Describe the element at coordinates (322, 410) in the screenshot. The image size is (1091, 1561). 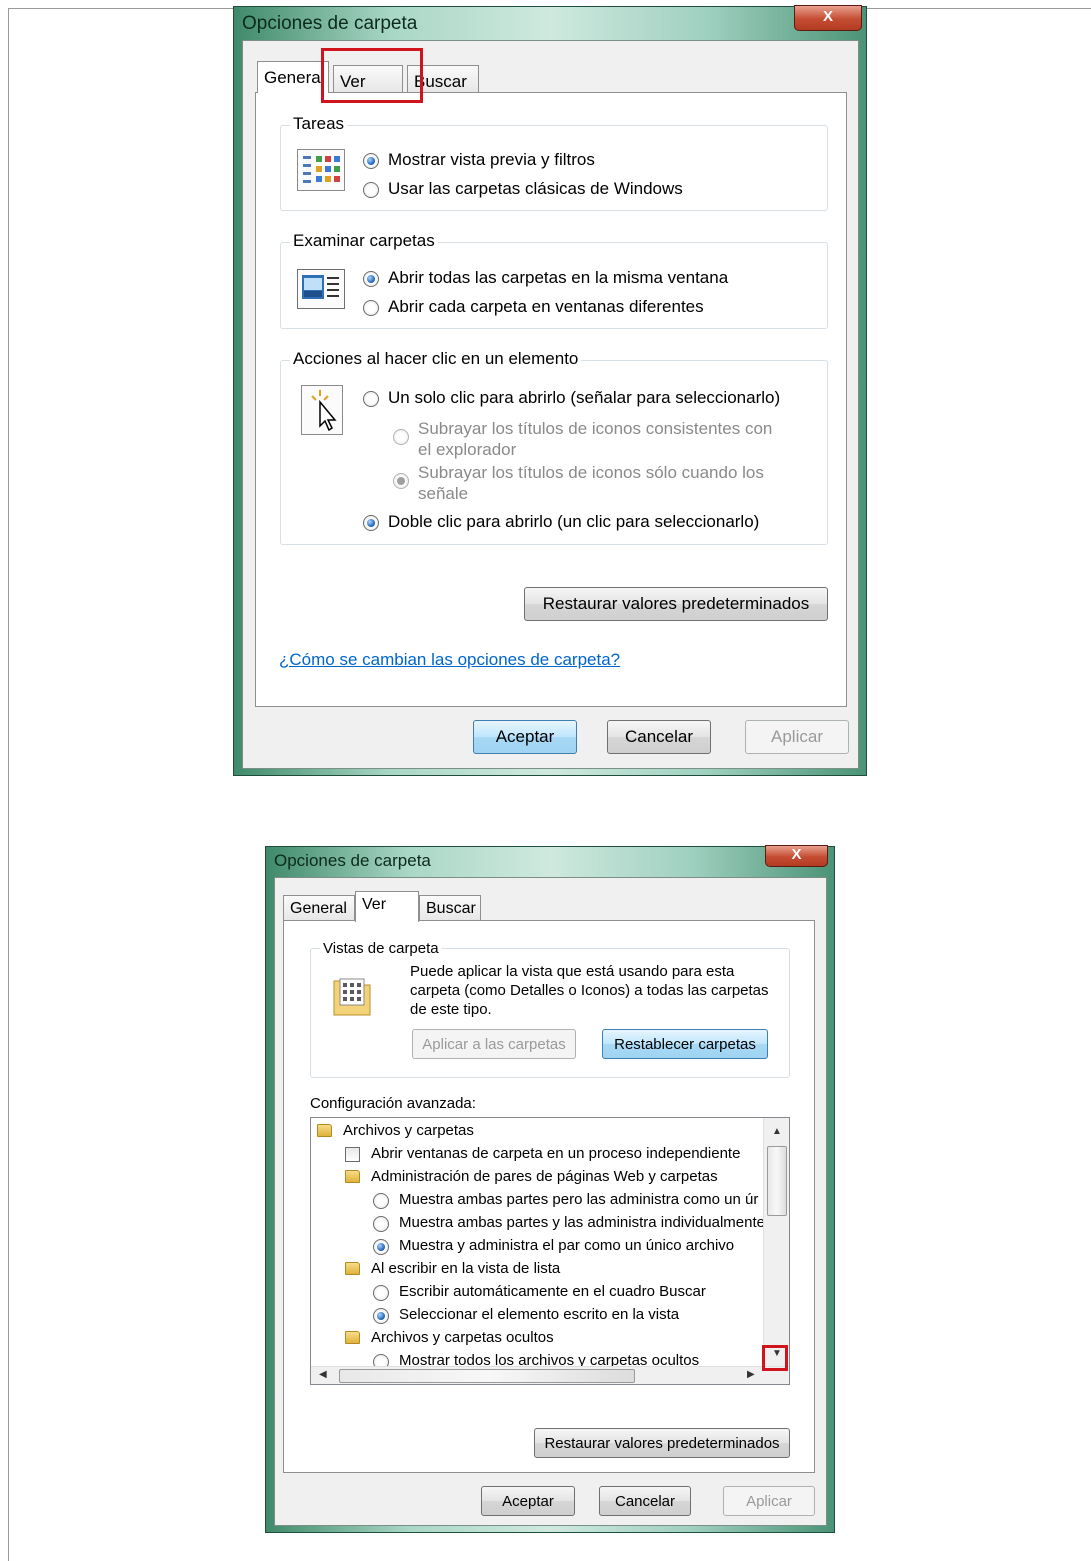
I see `click-action-icon` at that location.